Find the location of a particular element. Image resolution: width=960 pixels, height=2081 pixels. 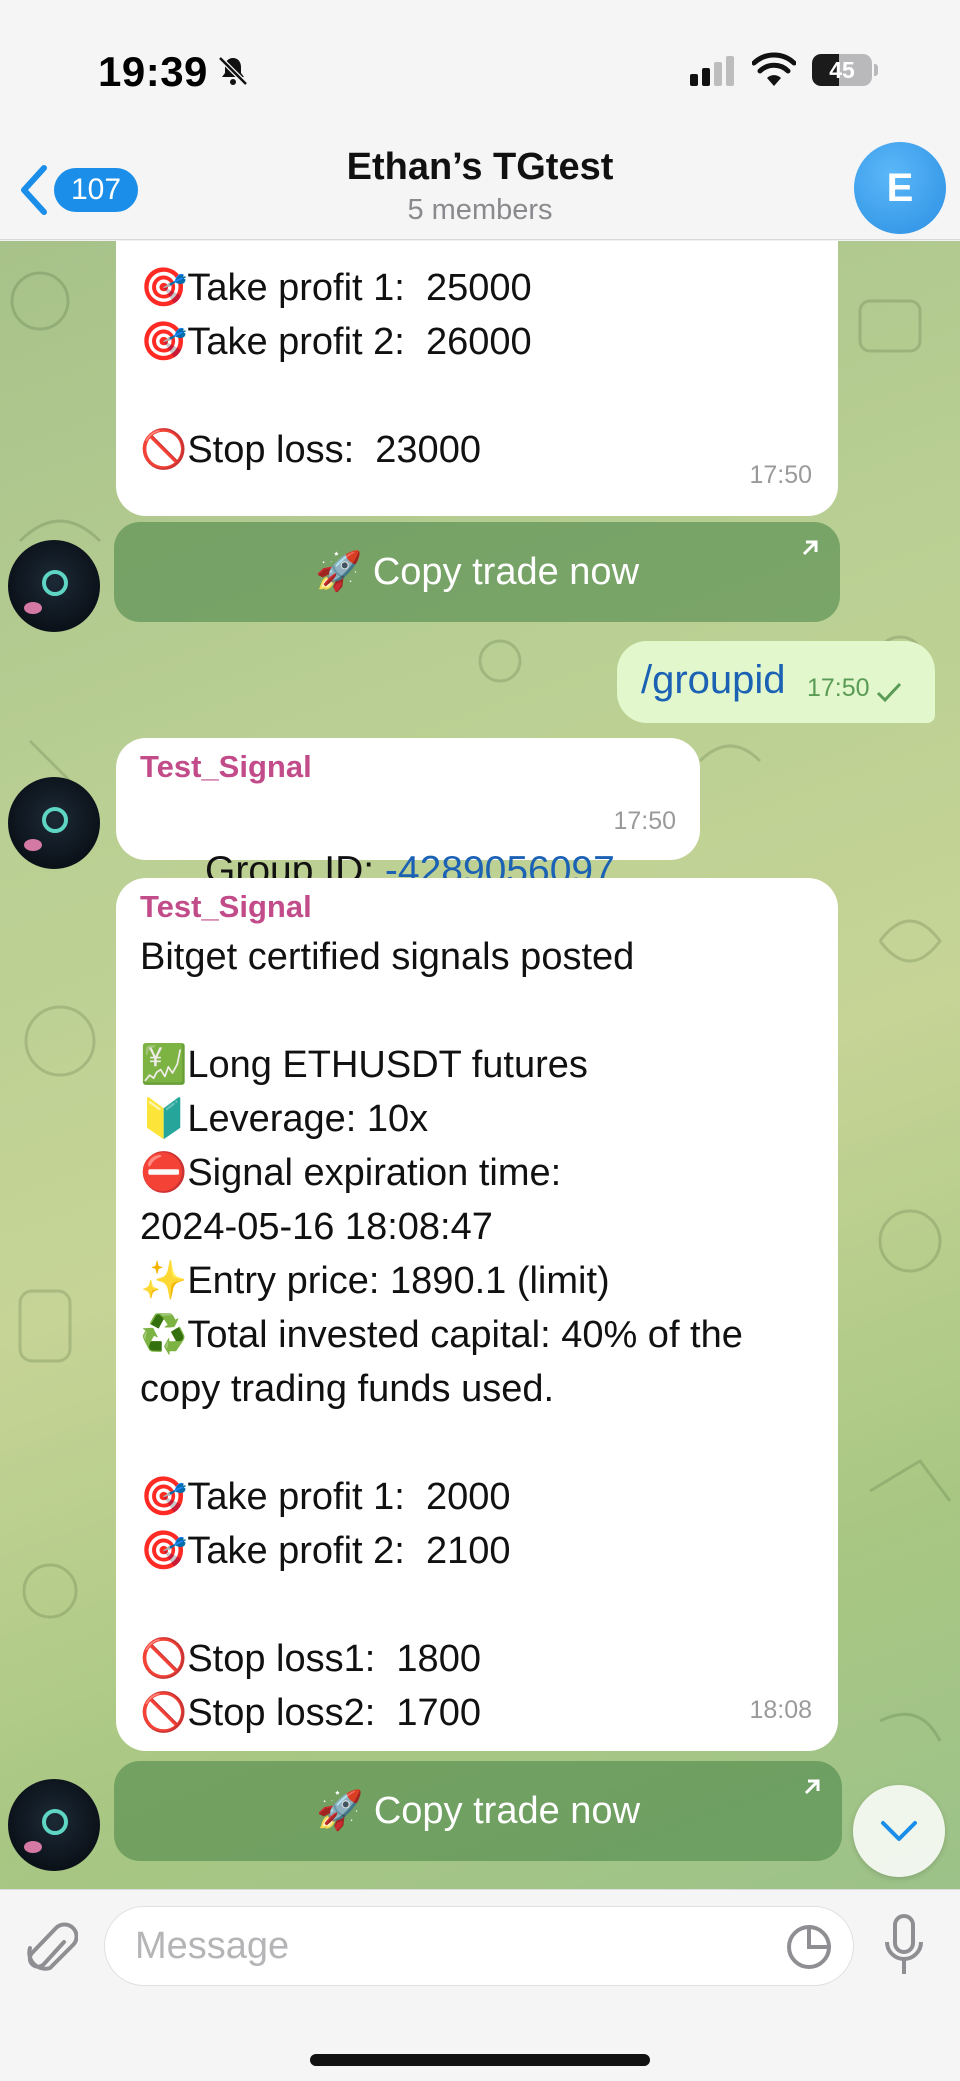

paperclip-icon is located at coordinates (52, 1950).